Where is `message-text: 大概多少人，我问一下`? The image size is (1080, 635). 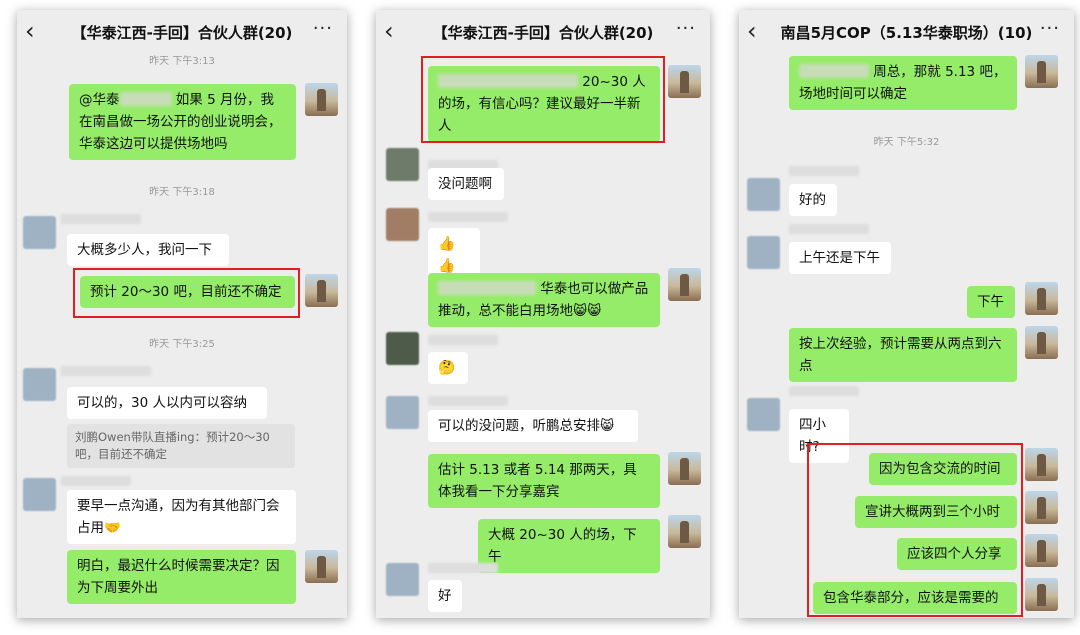 message-text: 大概多少人，我问一下 is located at coordinates (144, 250).